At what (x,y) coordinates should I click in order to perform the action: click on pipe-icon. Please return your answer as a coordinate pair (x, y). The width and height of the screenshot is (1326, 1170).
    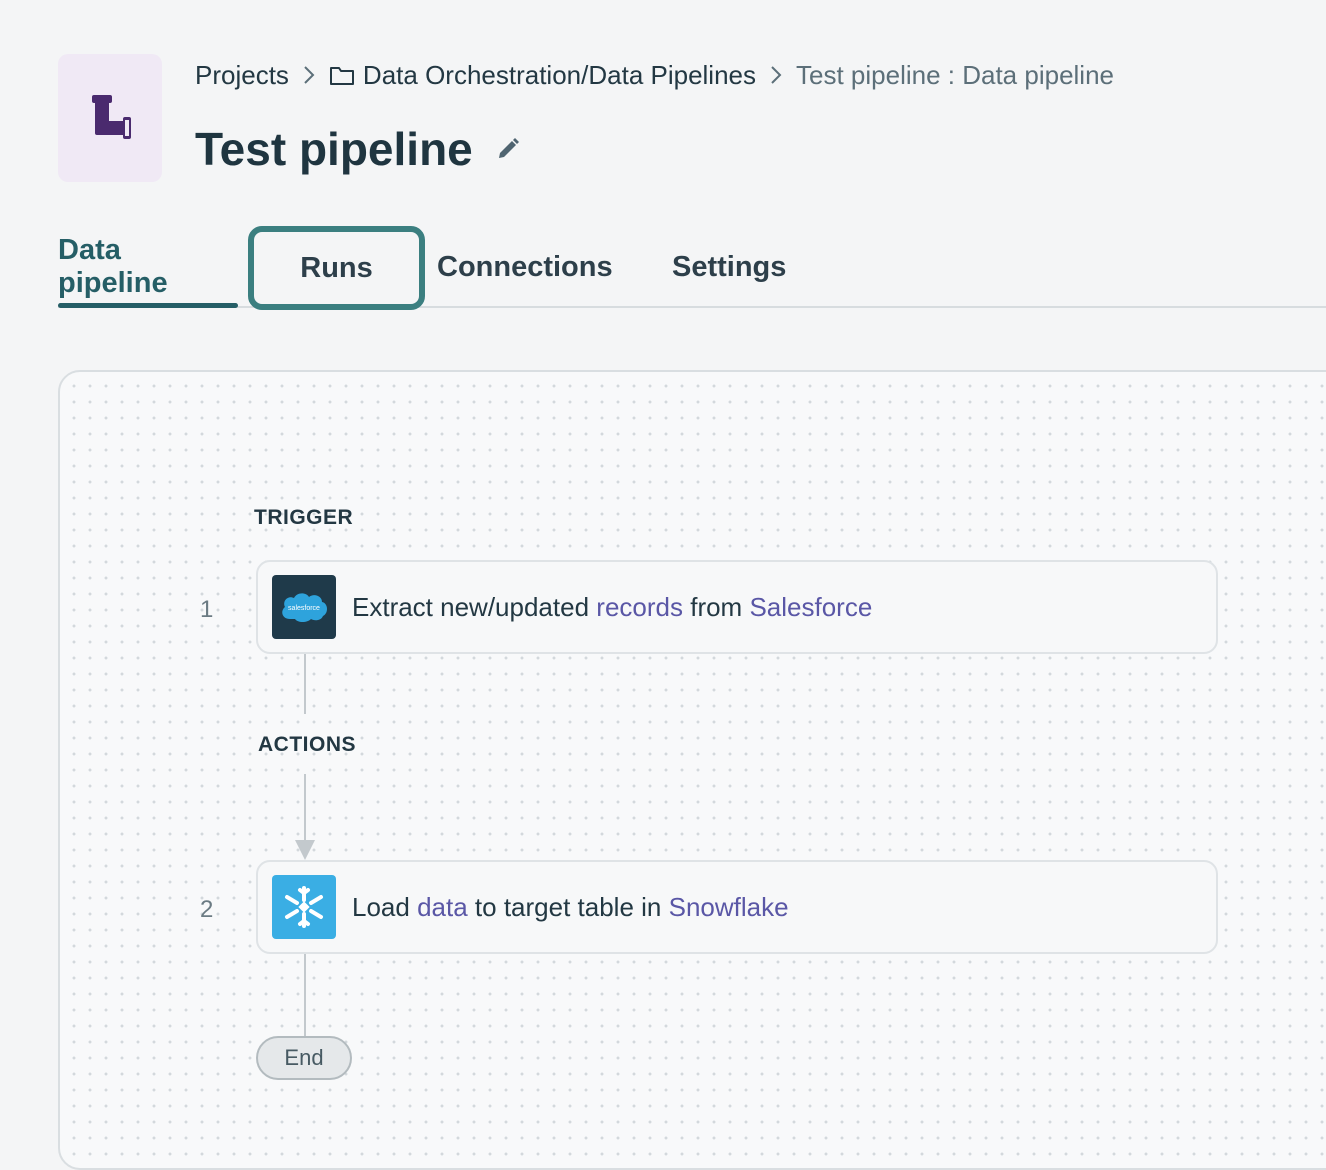
    Looking at the image, I should click on (111, 117).